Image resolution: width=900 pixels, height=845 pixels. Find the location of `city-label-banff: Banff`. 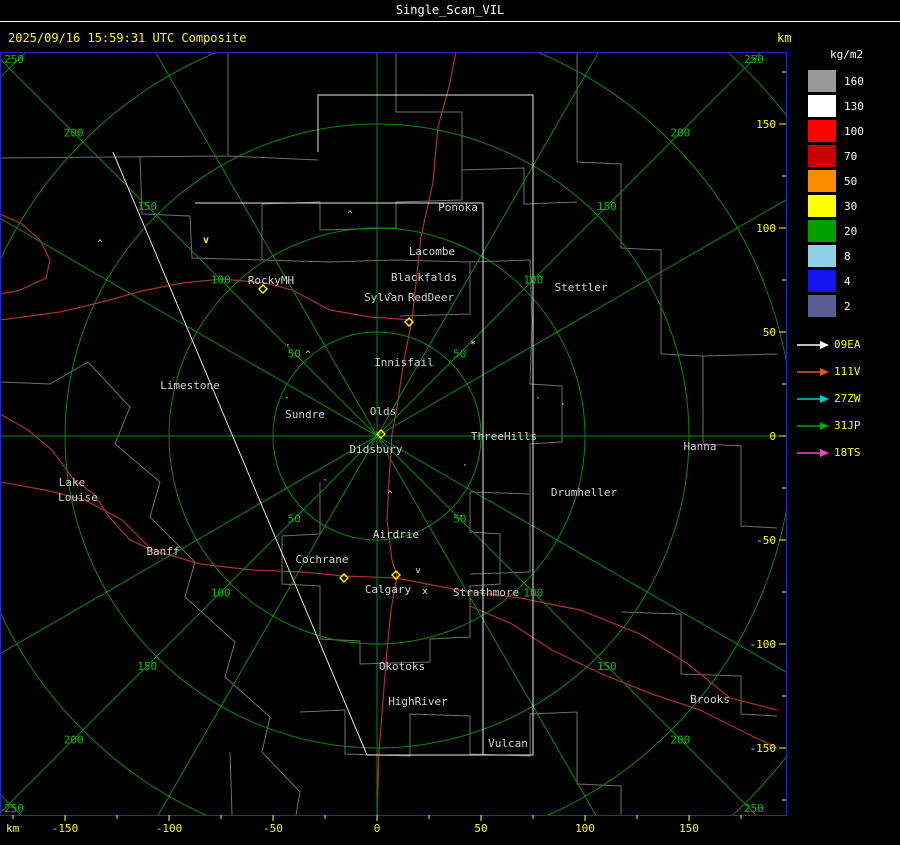

city-label-banff: Banff is located at coordinates (162, 551).